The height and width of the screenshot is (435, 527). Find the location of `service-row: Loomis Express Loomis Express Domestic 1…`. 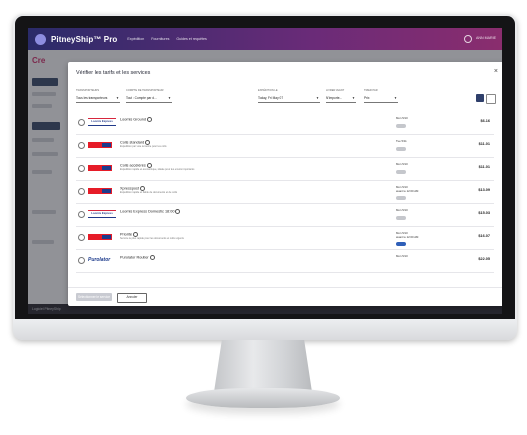

service-row: Loomis Express Loomis Express Domestic 1… is located at coordinates (285, 215).